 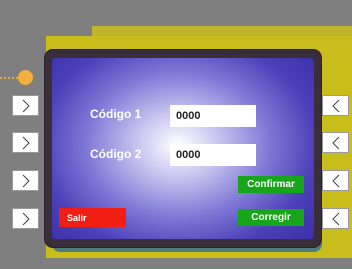 I want to click on code1-input, so click(x=213, y=116).